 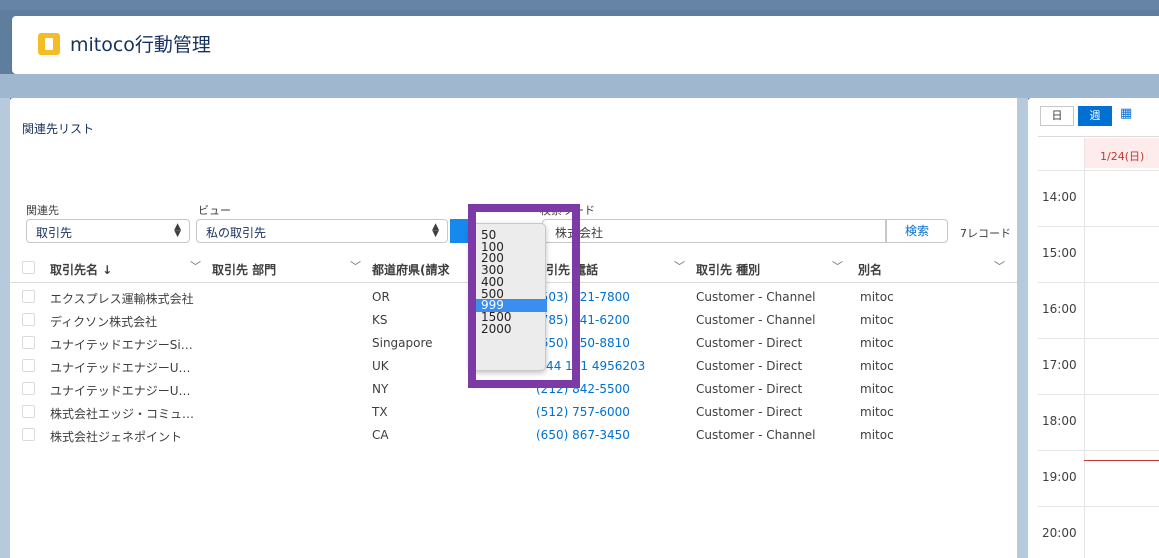 What do you see at coordinates (122, 299) in the screenshot?
I see `cell-name: エクスプレス運輸株式会社` at bounding box center [122, 299].